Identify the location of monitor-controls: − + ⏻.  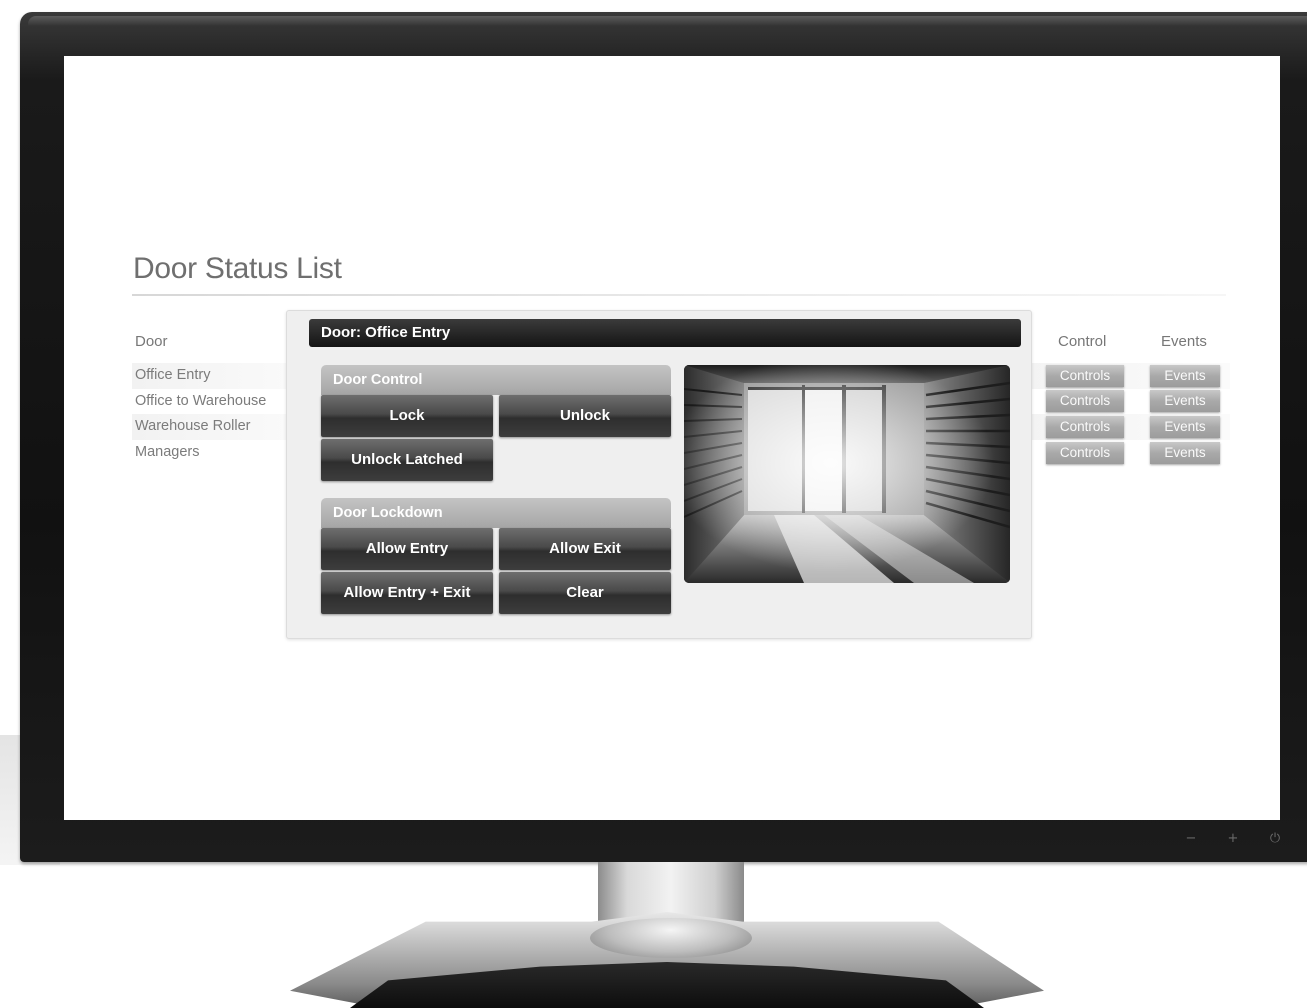
(1233, 838).